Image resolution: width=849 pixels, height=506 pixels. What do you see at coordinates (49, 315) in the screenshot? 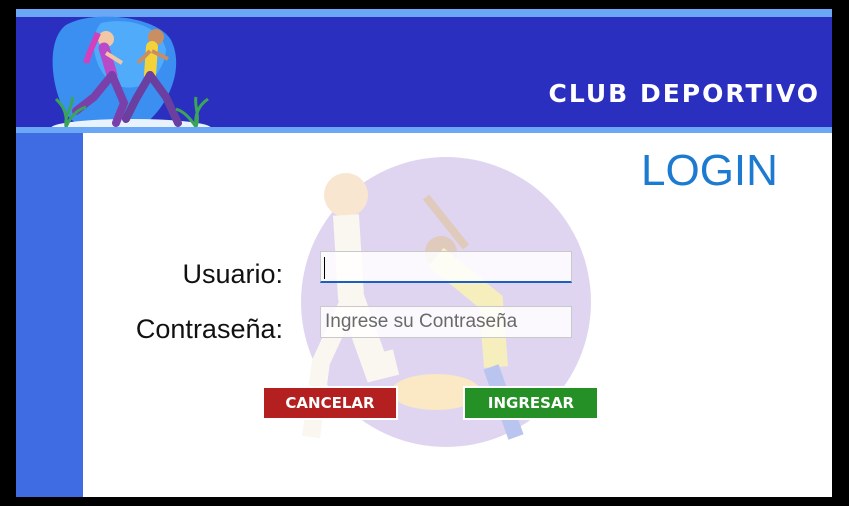
I see `left-sidebar` at bounding box center [49, 315].